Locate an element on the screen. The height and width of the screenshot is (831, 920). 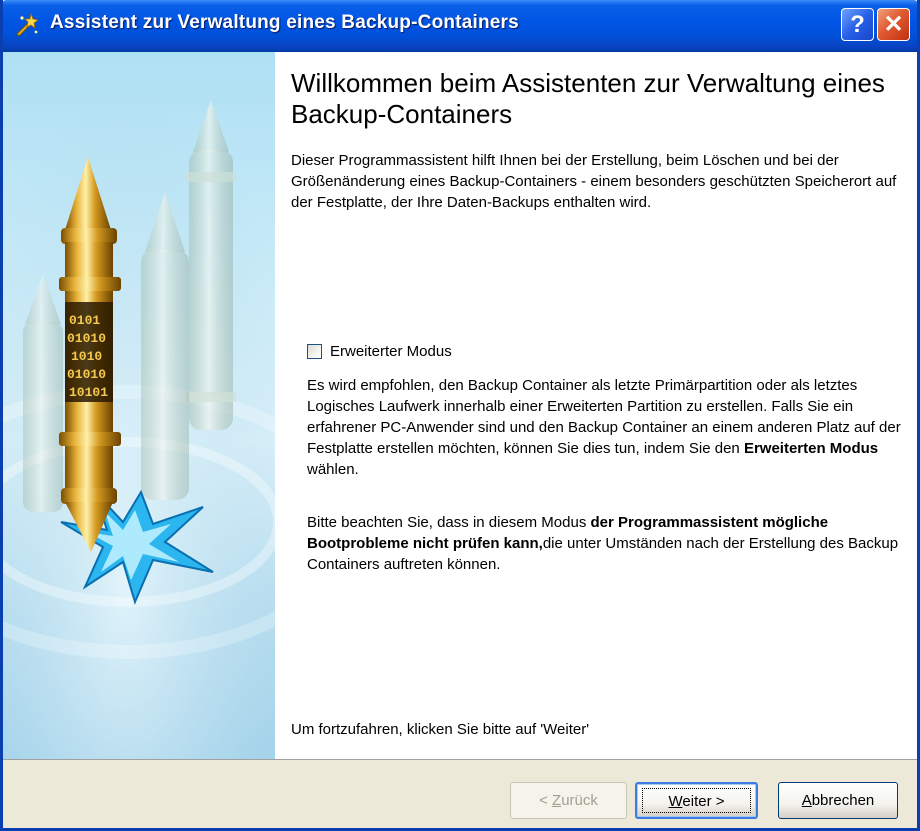
next-button: Weiter > is located at coordinates (696, 800).